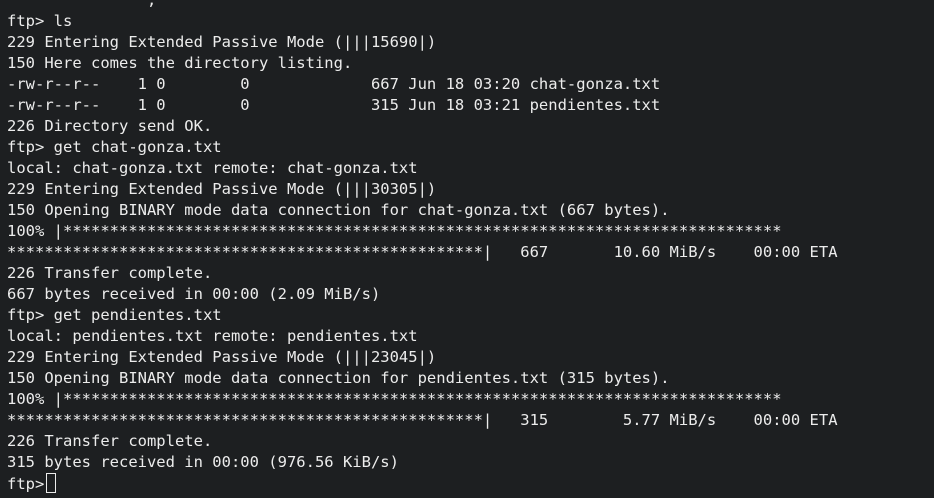  I want to click on terminal-line: 150 Here comes the directory listing., so click(180, 63).